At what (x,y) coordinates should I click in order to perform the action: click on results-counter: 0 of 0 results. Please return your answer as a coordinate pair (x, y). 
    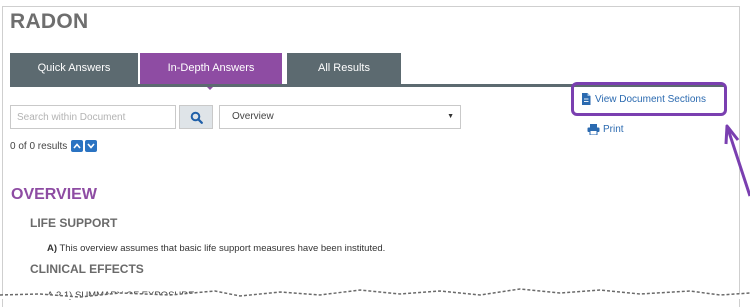
    Looking at the image, I should click on (54, 146).